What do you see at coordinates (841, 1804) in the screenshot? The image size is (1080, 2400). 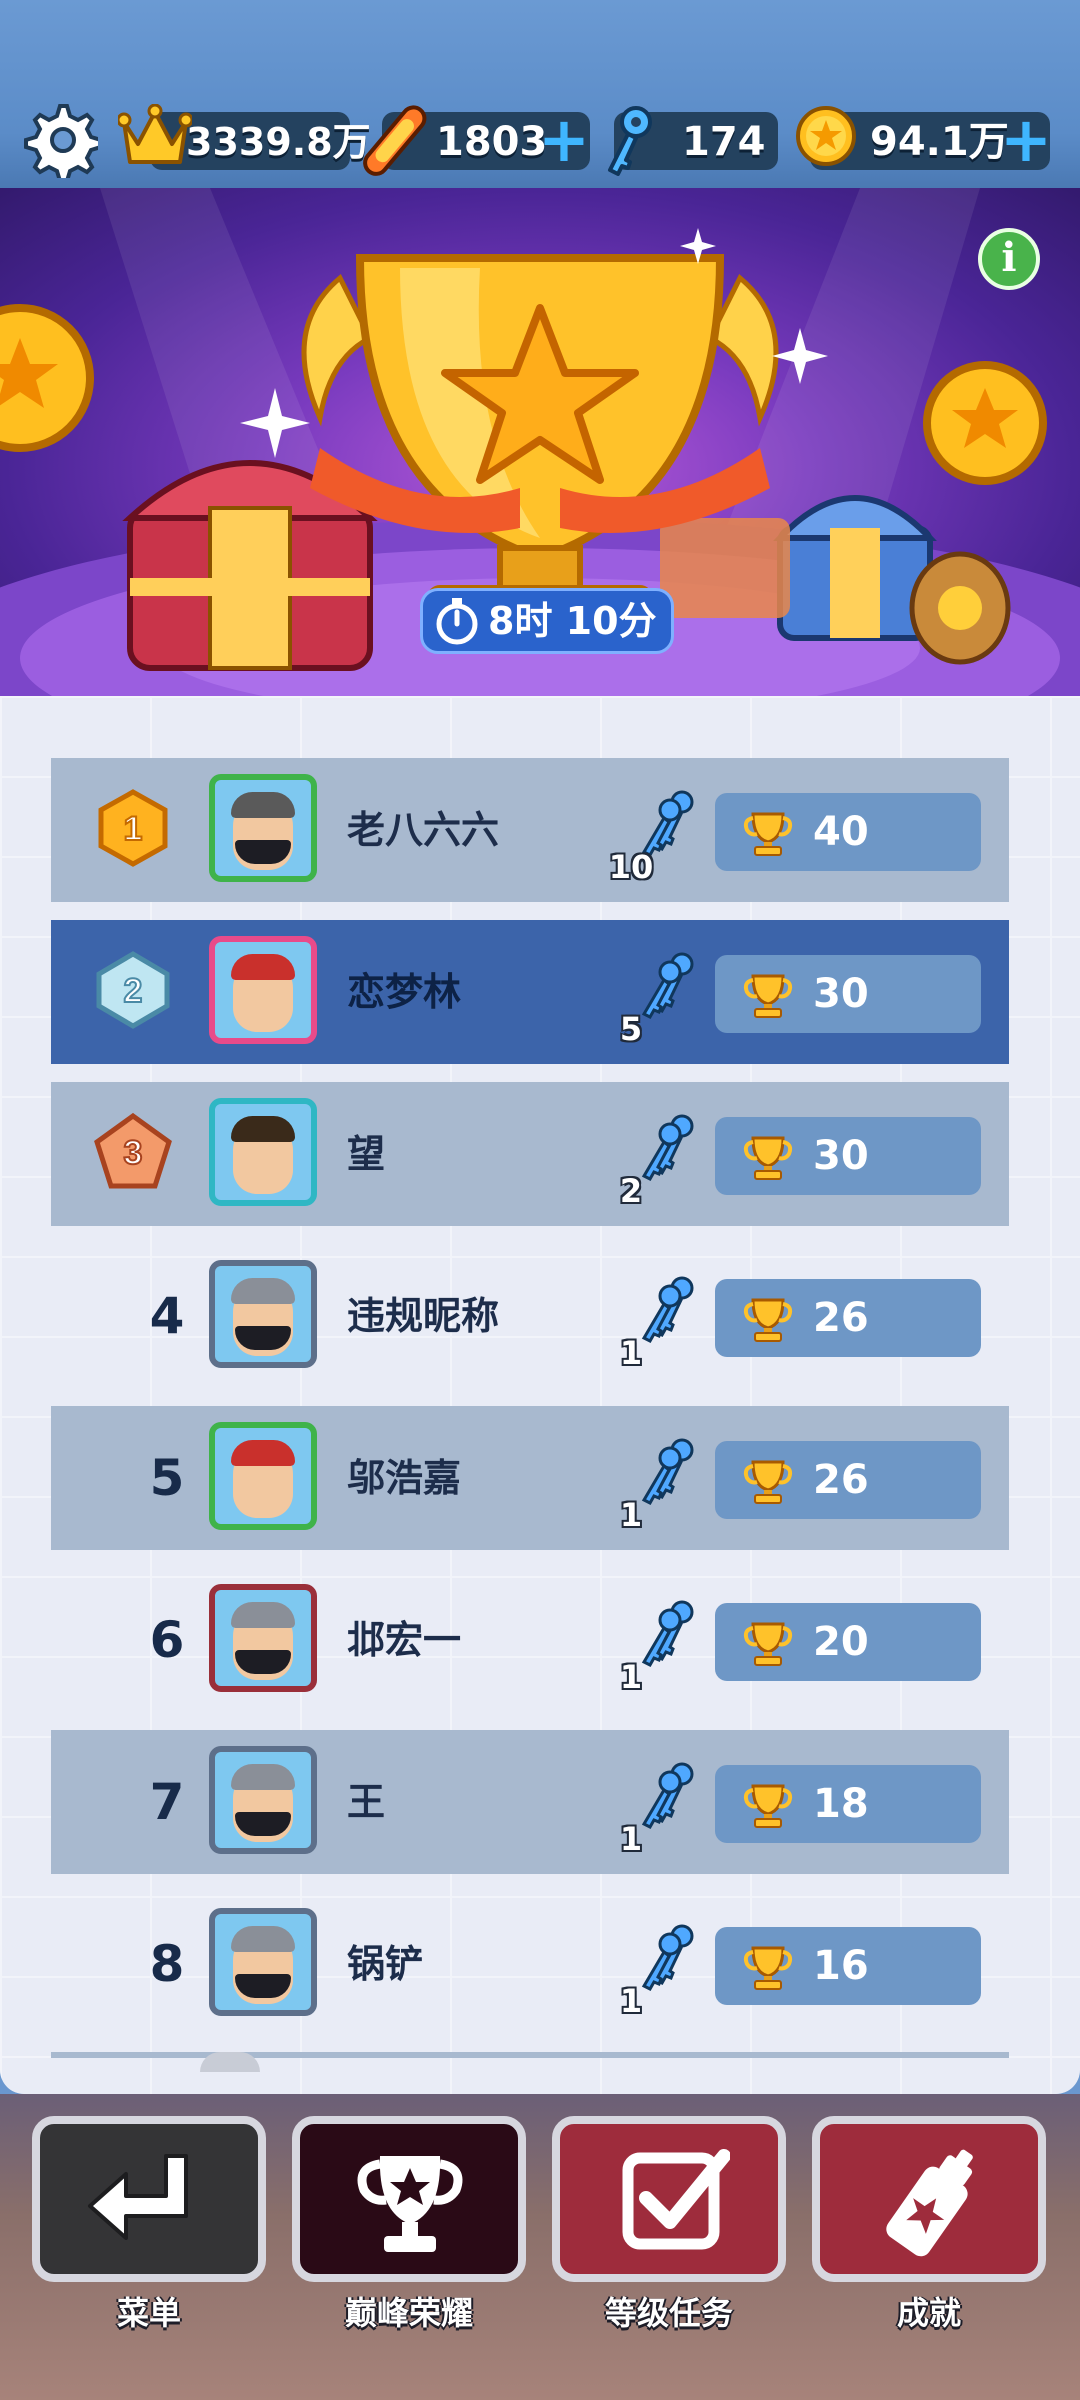 I see `trophy-score: 18` at bounding box center [841, 1804].